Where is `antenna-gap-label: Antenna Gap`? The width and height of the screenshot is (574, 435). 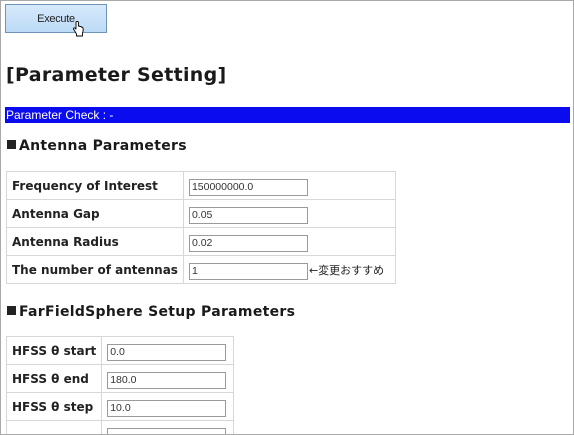 antenna-gap-label: Antenna Gap is located at coordinates (95, 213).